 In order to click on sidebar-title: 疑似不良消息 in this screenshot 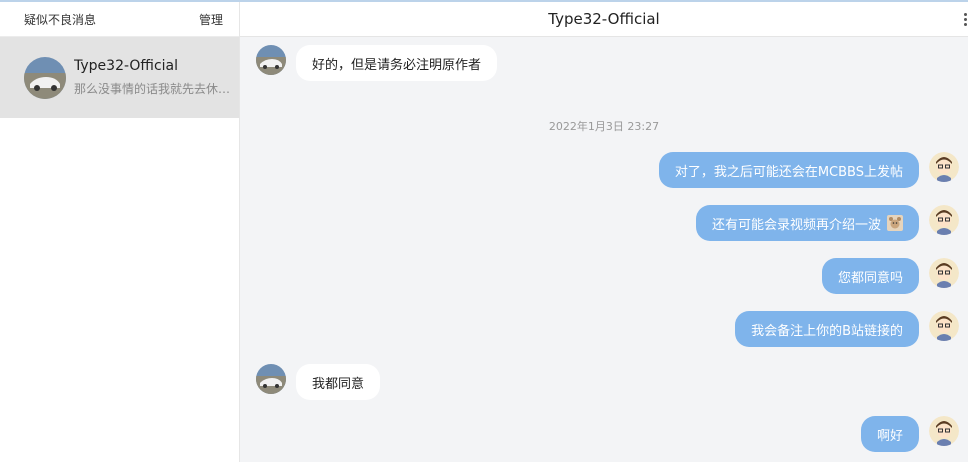, I will do `click(60, 19)`.